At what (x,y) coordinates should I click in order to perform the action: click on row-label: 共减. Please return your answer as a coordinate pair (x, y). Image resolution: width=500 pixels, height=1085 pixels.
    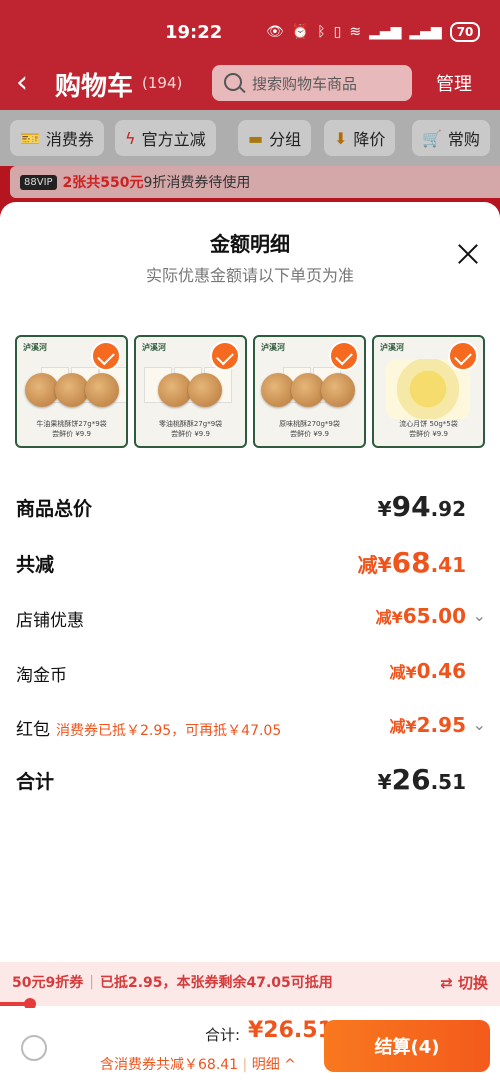
    Looking at the image, I should click on (35, 565).